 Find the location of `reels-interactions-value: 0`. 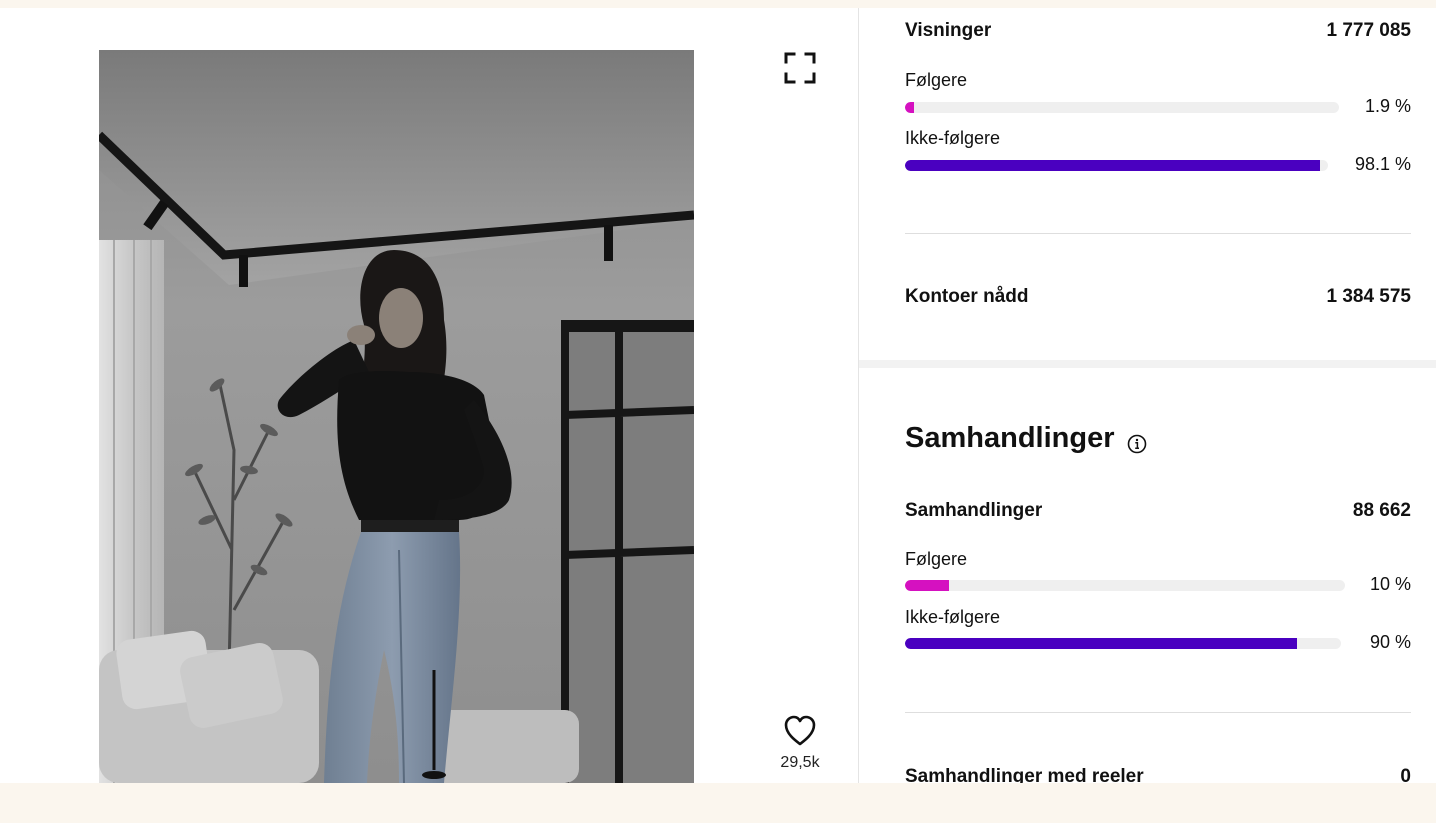

reels-interactions-value: 0 is located at coordinates (1405, 774).